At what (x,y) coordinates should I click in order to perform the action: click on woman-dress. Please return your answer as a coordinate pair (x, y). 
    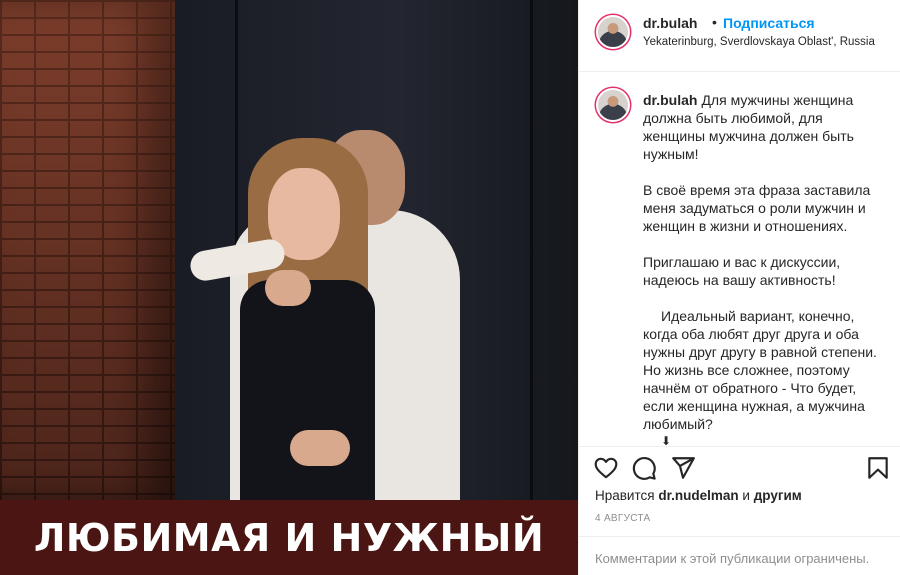
    Looking at the image, I should click on (307, 395).